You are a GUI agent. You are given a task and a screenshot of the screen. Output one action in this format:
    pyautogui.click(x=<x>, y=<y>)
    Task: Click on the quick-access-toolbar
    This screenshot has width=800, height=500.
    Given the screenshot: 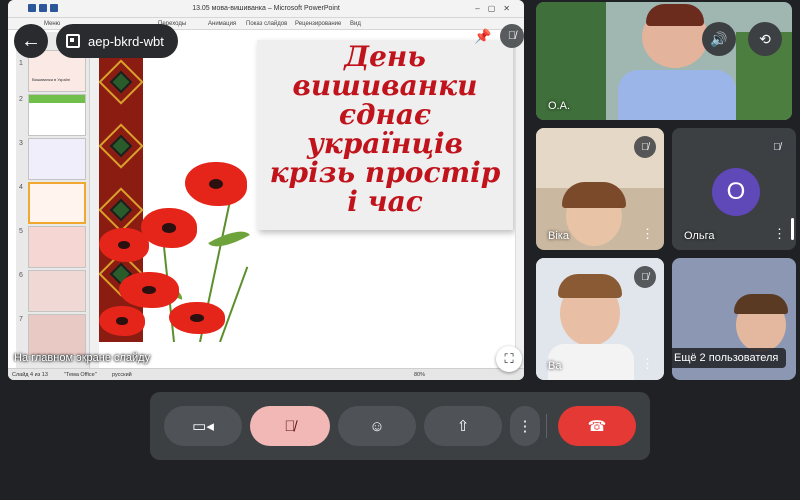 What is the action you would take?
    pyautogui.click(x=43, y=8)
    